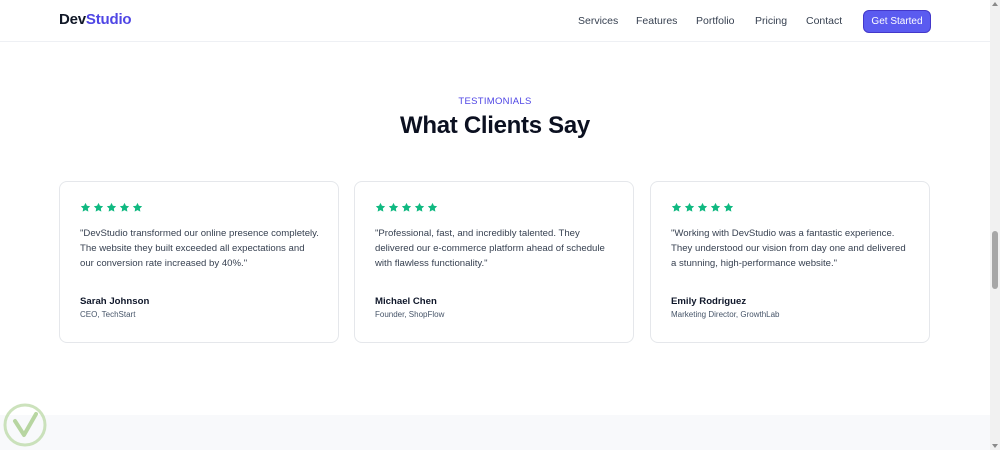 Image resolution: width=1000 pixels, height=450 pixels. Describe the element at coordinates (715, 21) in the screenshot. I see `nav-link-portfolio: Portfolio` at that location.